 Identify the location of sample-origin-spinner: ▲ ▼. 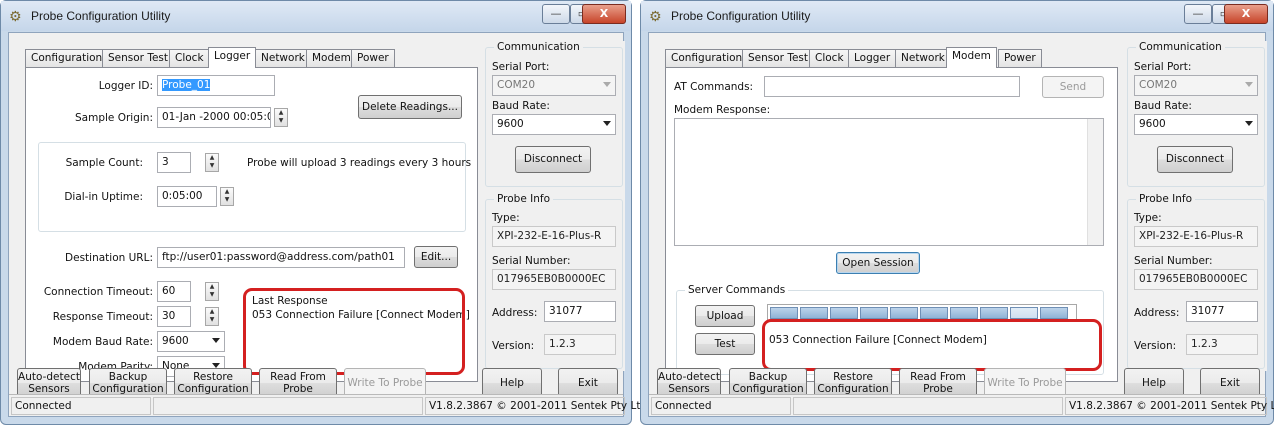
(281, 117).